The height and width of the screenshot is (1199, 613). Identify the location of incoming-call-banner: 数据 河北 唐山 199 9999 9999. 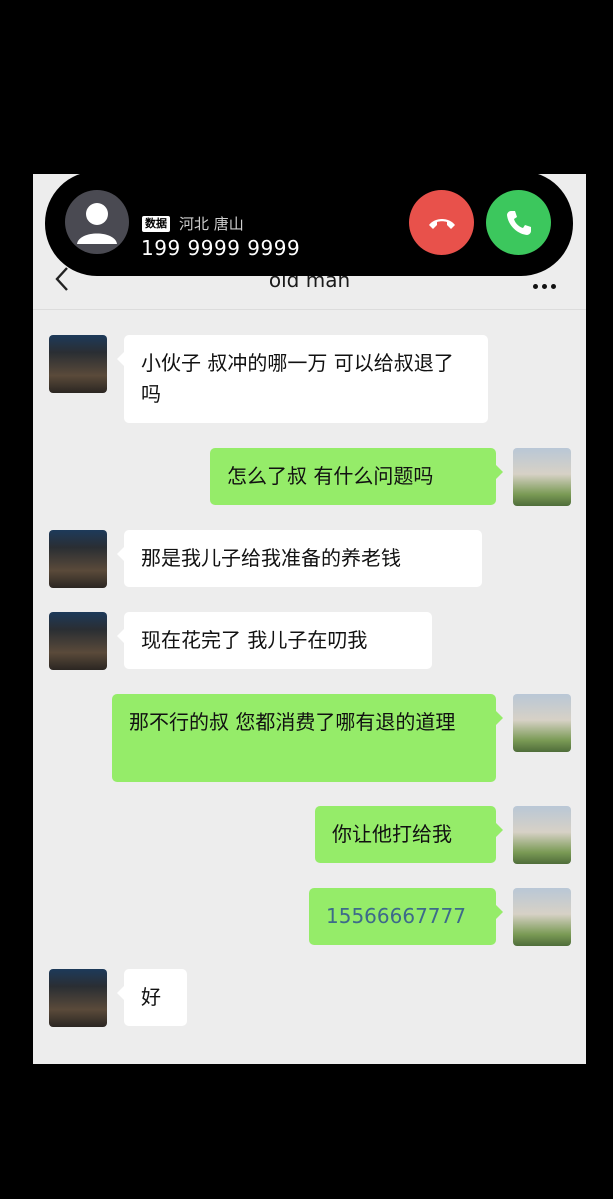
(309, 223).